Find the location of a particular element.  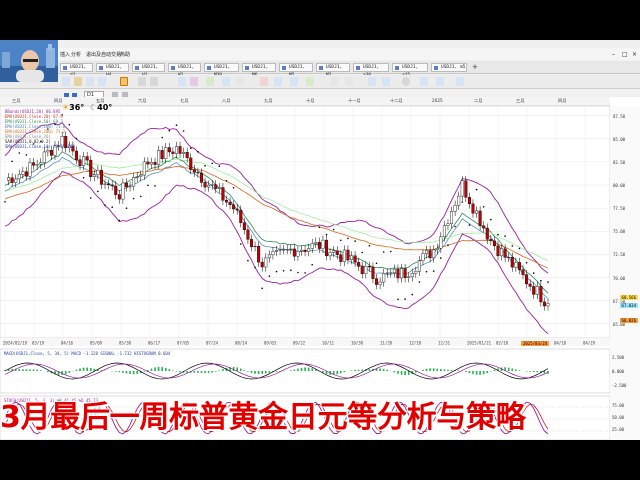

candle-chart-icon is located at coordinates (124, 81).